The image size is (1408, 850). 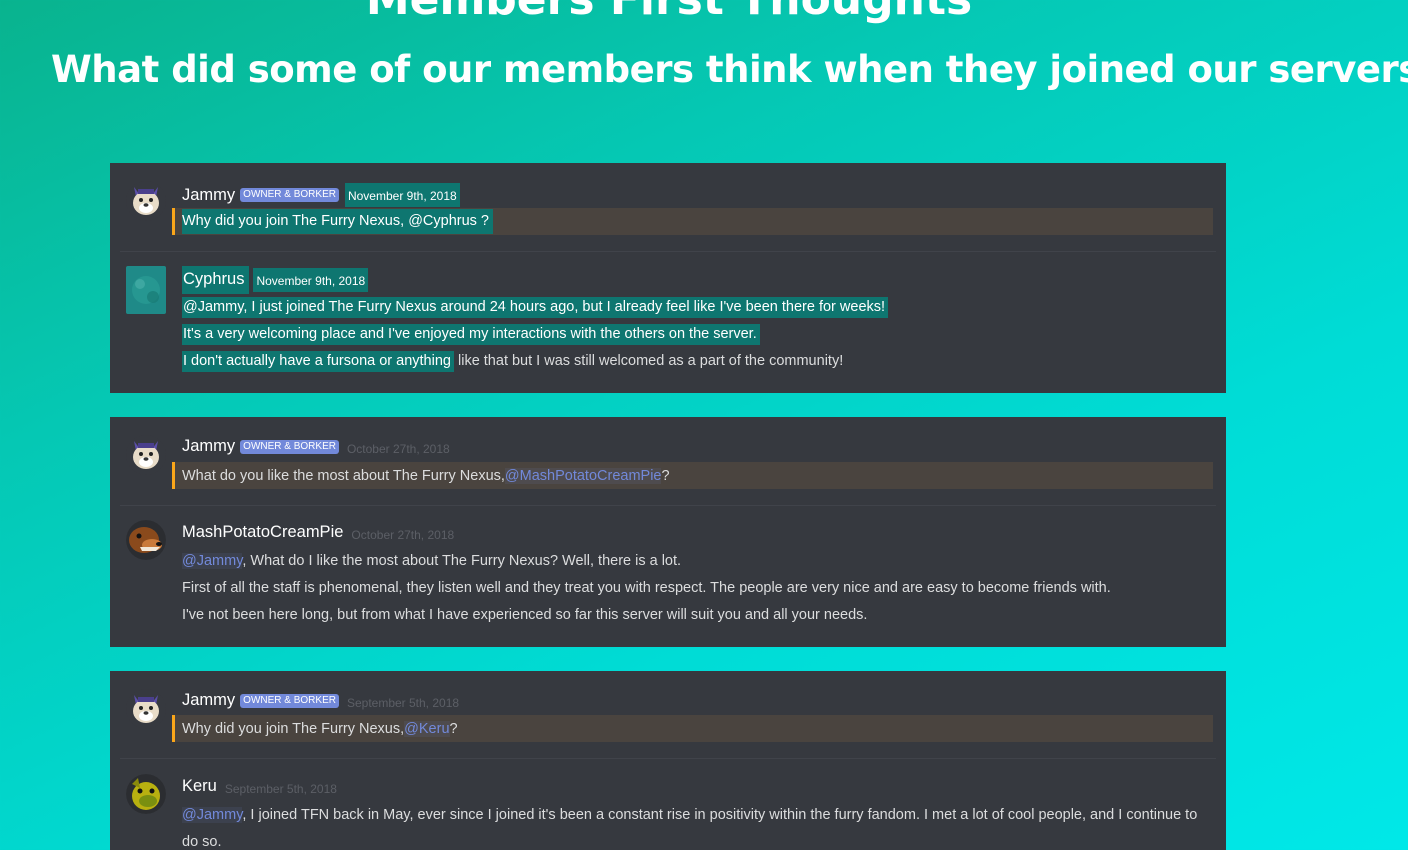 I want to click on answer-username: Keru, so click(x=199, y=786).